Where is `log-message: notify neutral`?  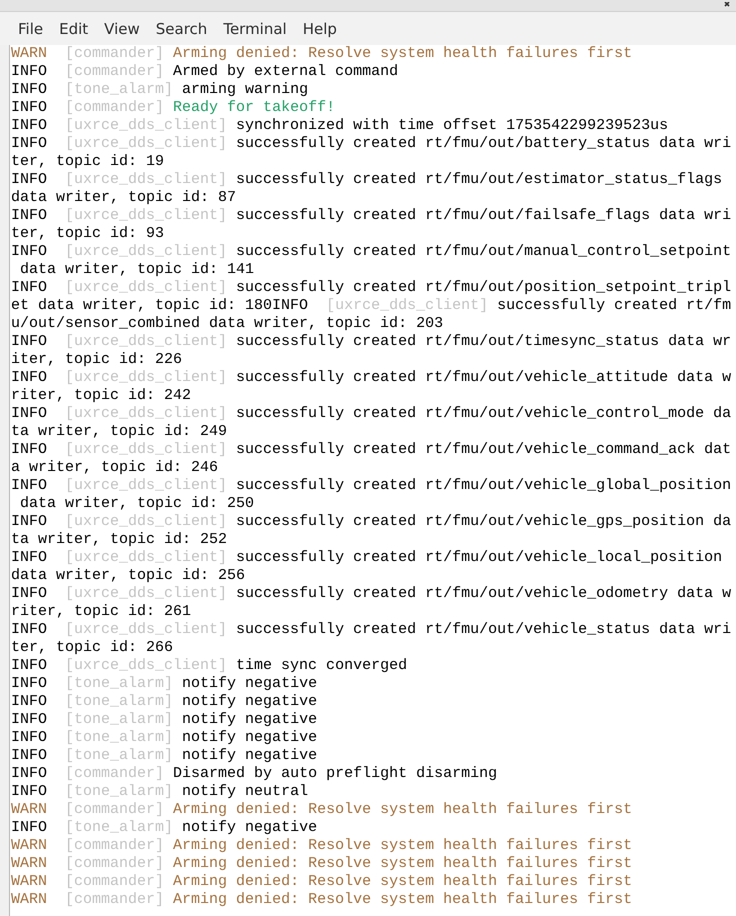
log-message: notify neutral is located at coordinates (245, 791).